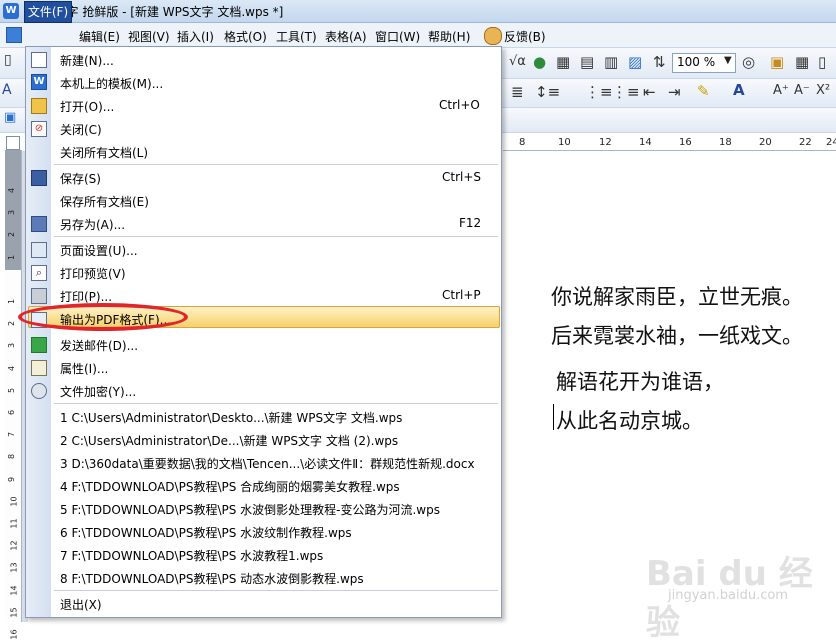 The height and width of the screenshot is (644, 836). I want to click on menu-item-print-preview: 打印预览(V), so click(93, 273).